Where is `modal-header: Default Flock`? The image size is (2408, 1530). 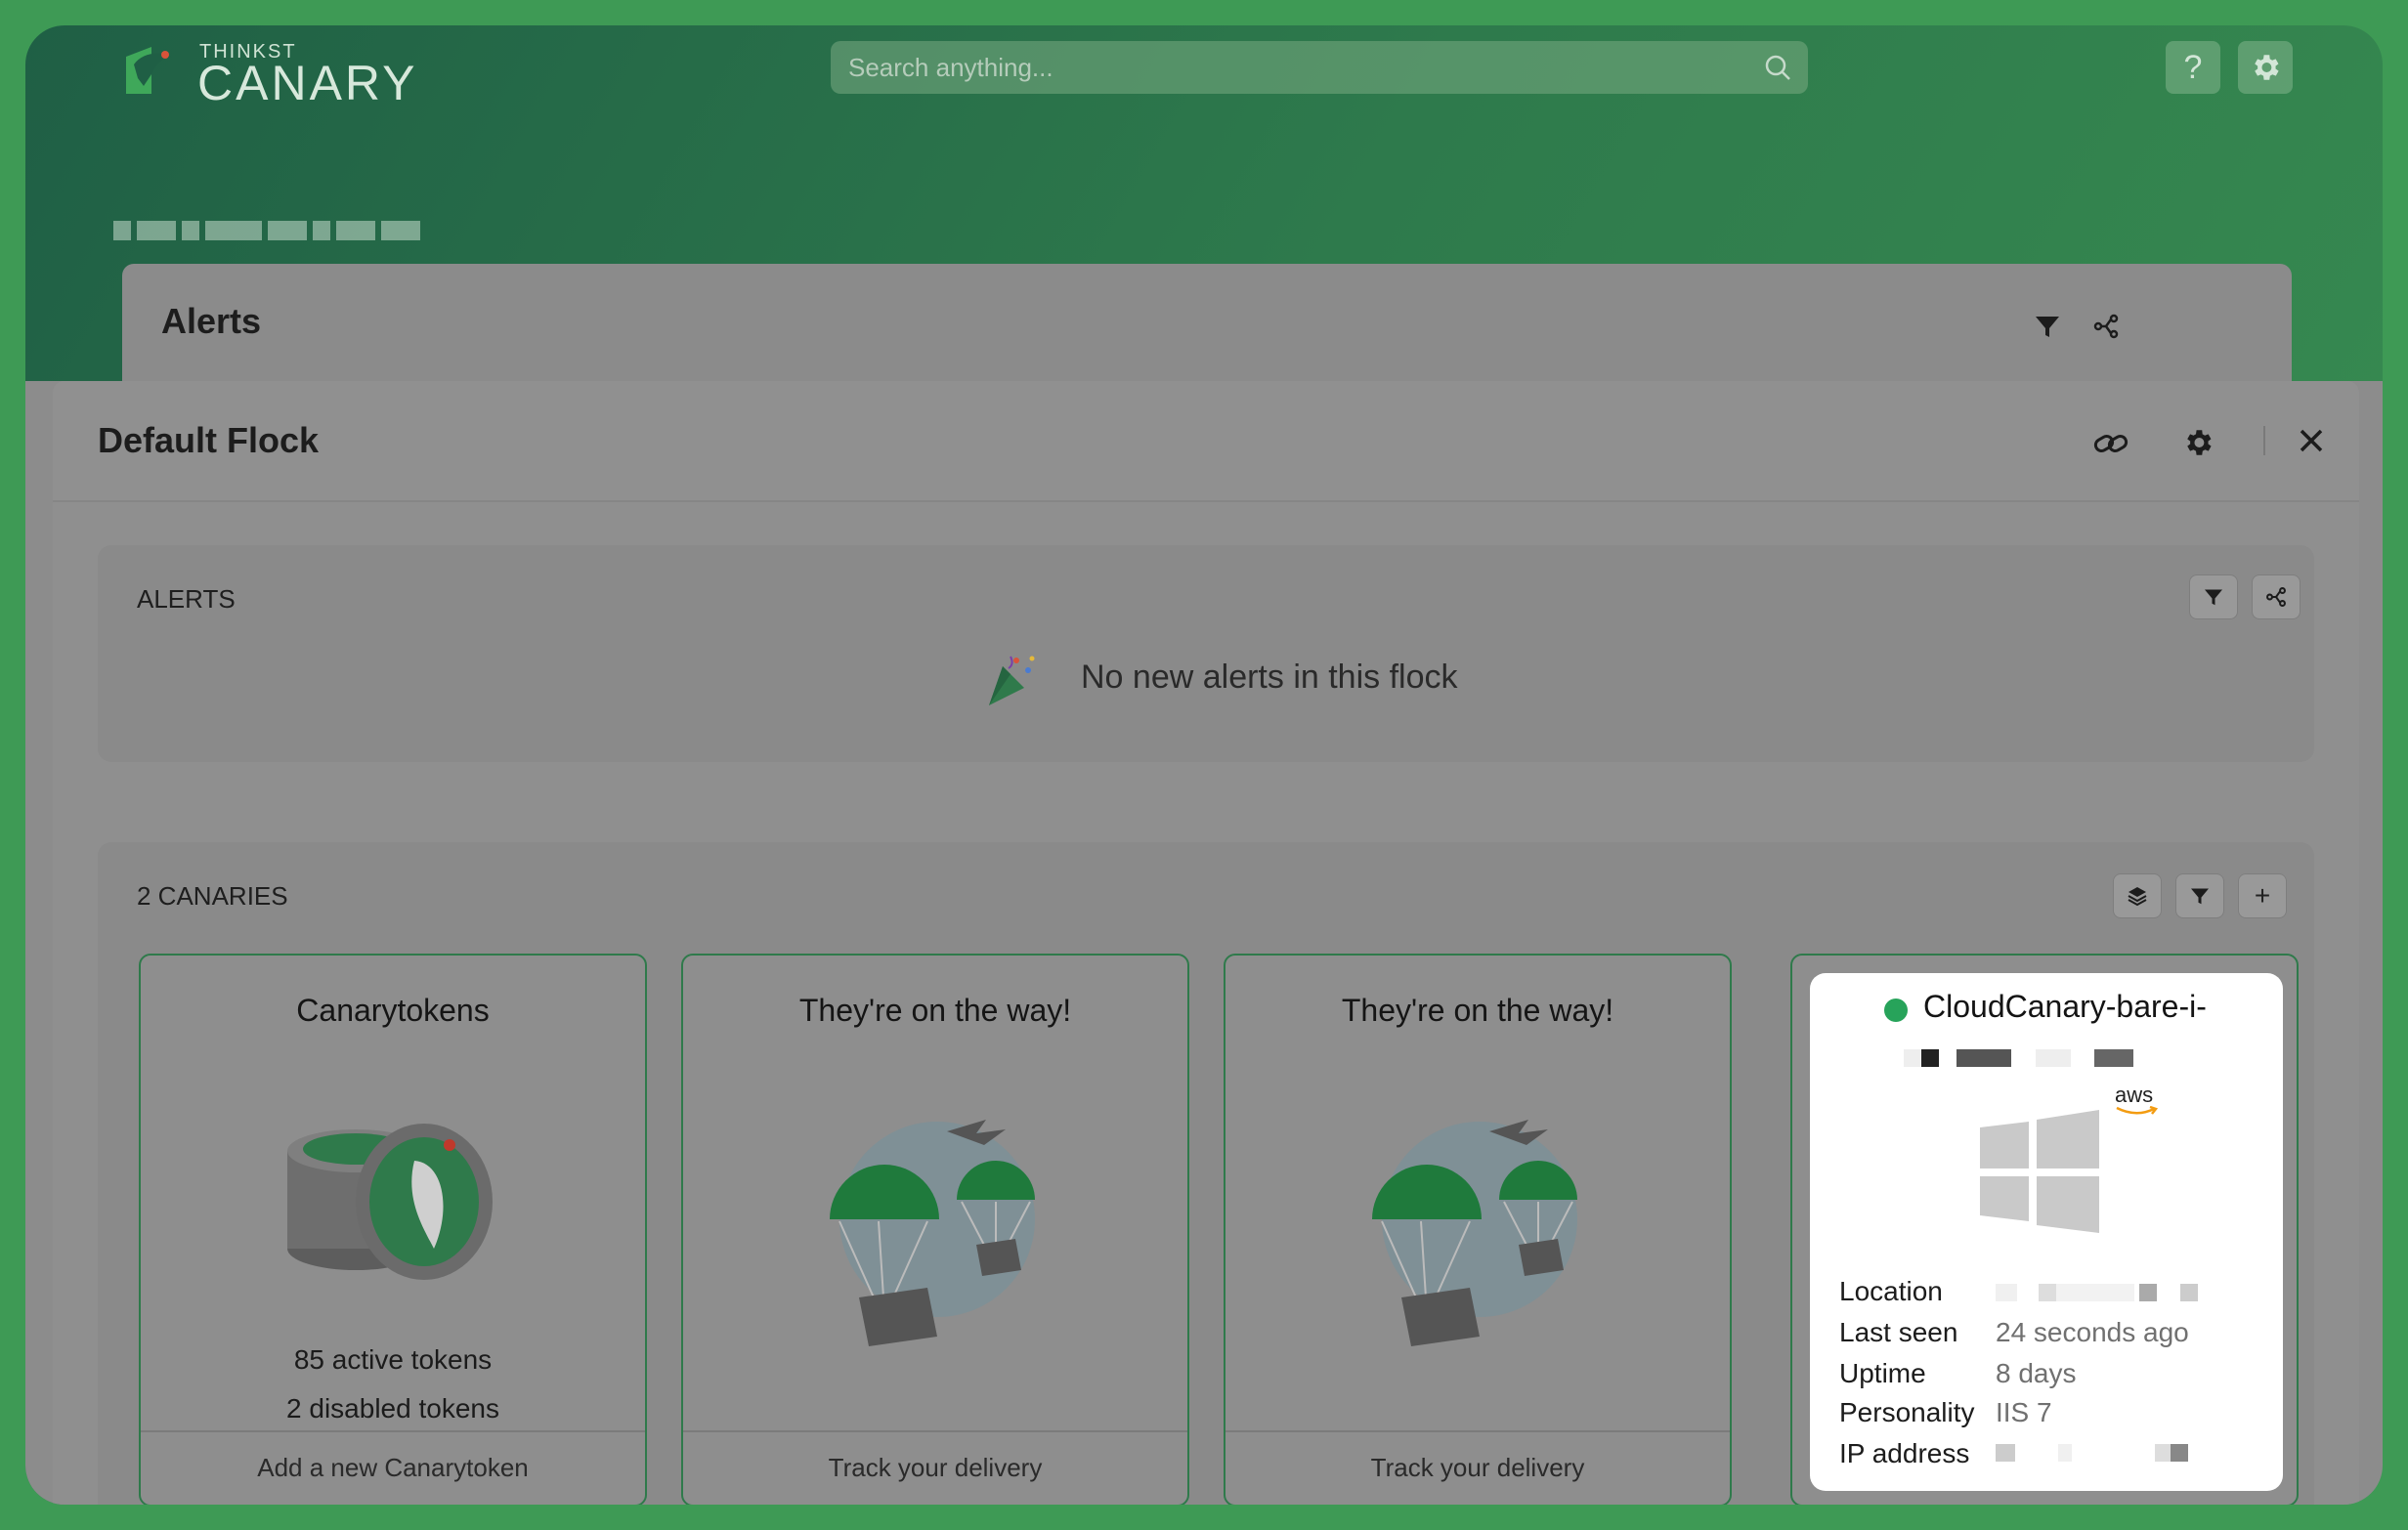 modal-header: Default Flock is located at coordinates (1206, 441).